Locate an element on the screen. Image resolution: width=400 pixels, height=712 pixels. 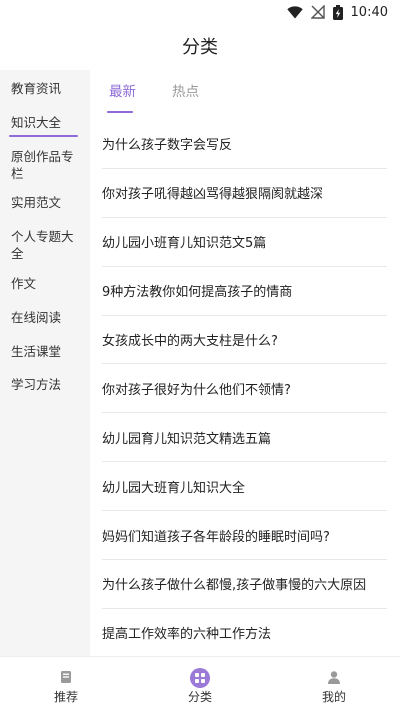
tab-hot: 热点 is located at coordinates (185, 92).